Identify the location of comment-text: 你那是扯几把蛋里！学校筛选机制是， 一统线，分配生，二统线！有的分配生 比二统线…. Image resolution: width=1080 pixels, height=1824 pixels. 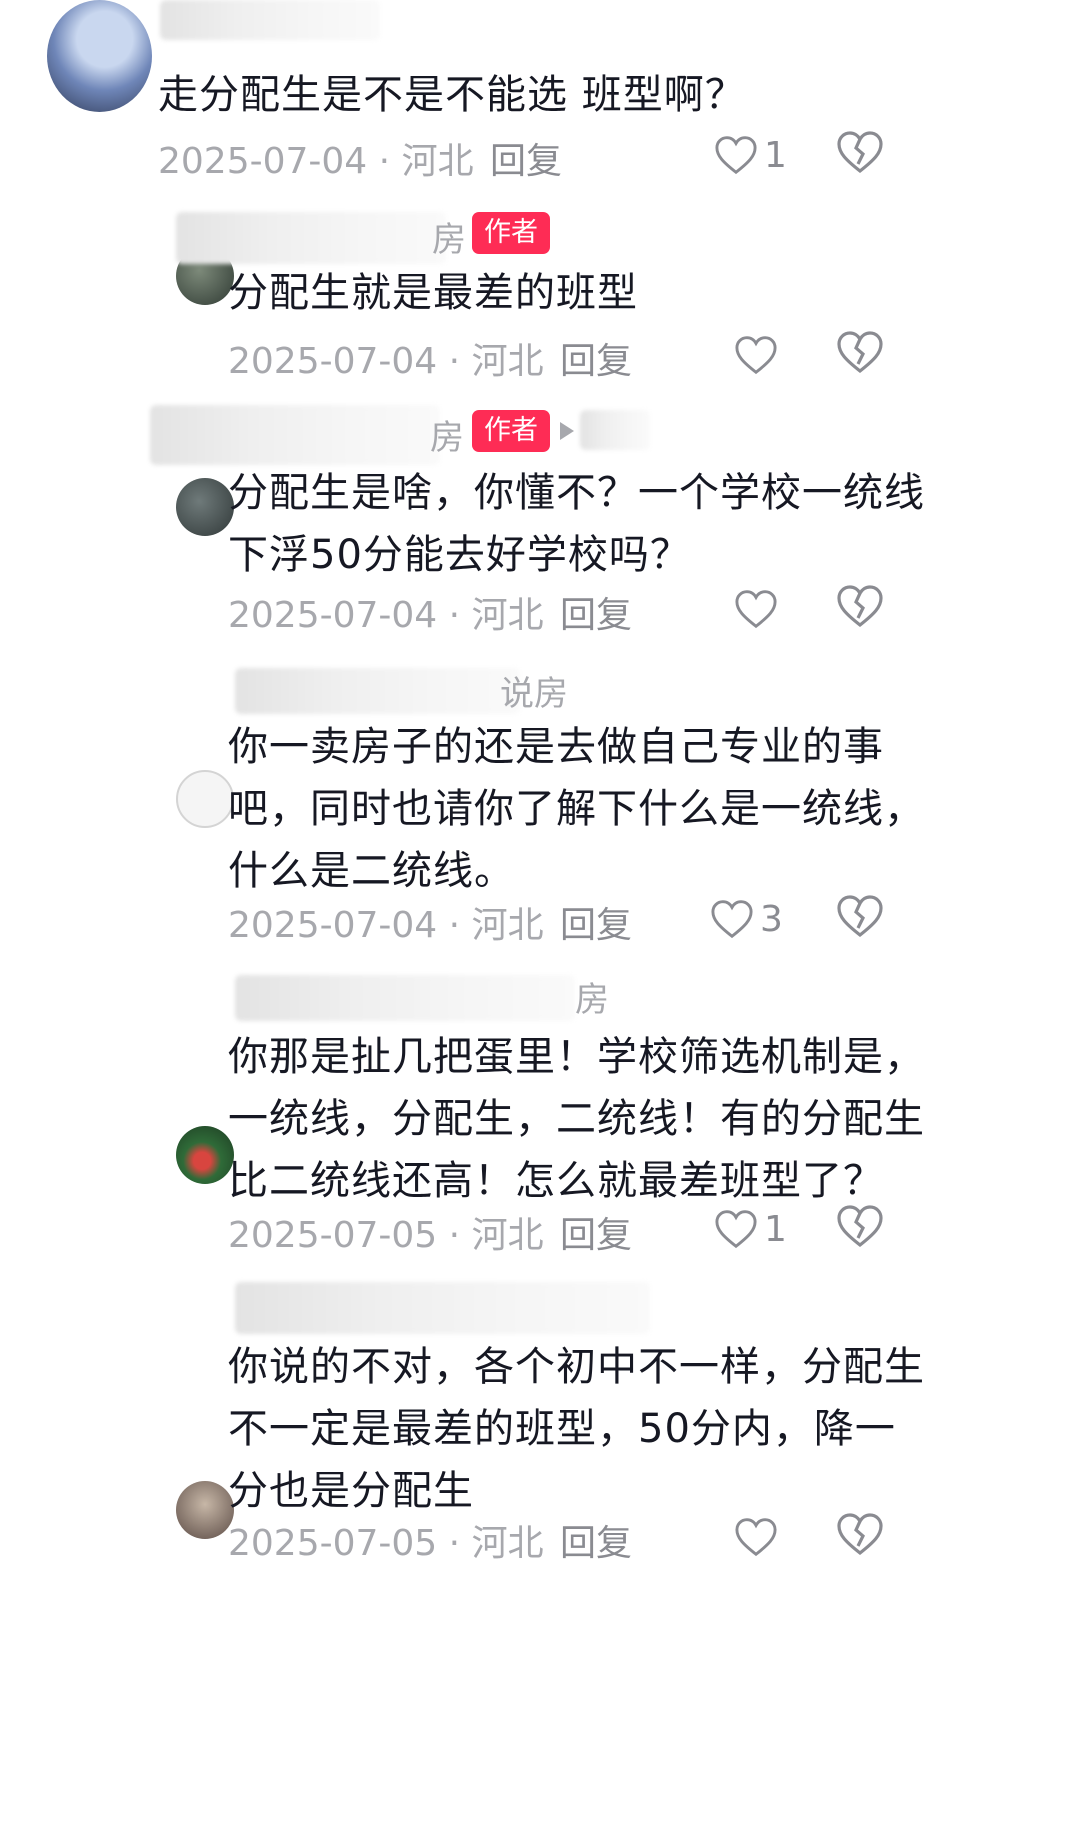
(576, 1119).